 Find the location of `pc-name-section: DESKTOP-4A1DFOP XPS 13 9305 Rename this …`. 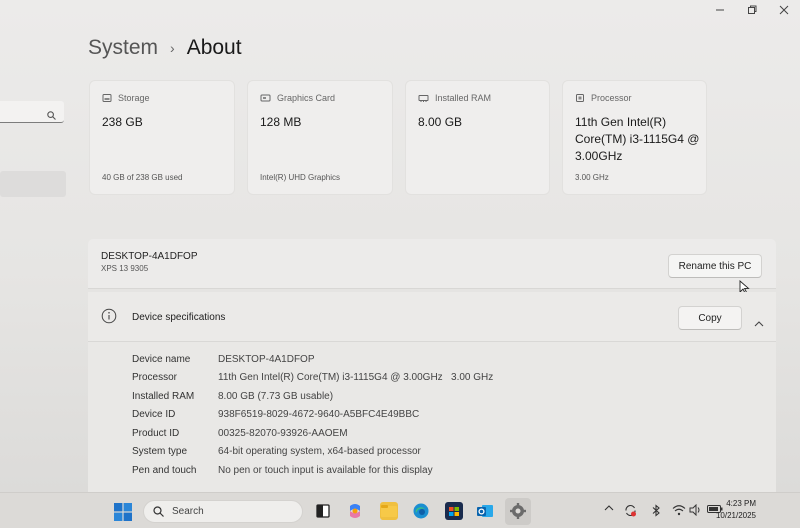

pc-name-section: DESKTOP-4A1DFOP XPS 13 9305 Rename this … is located at coordinates (432, 264).